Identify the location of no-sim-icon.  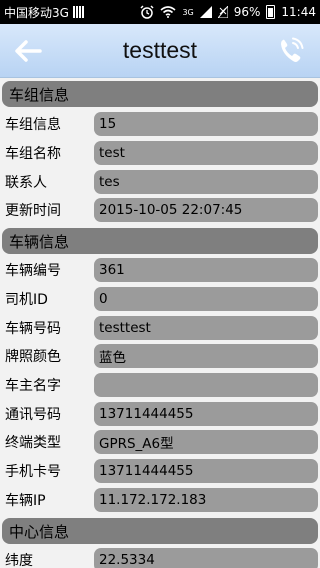
(222, 12).